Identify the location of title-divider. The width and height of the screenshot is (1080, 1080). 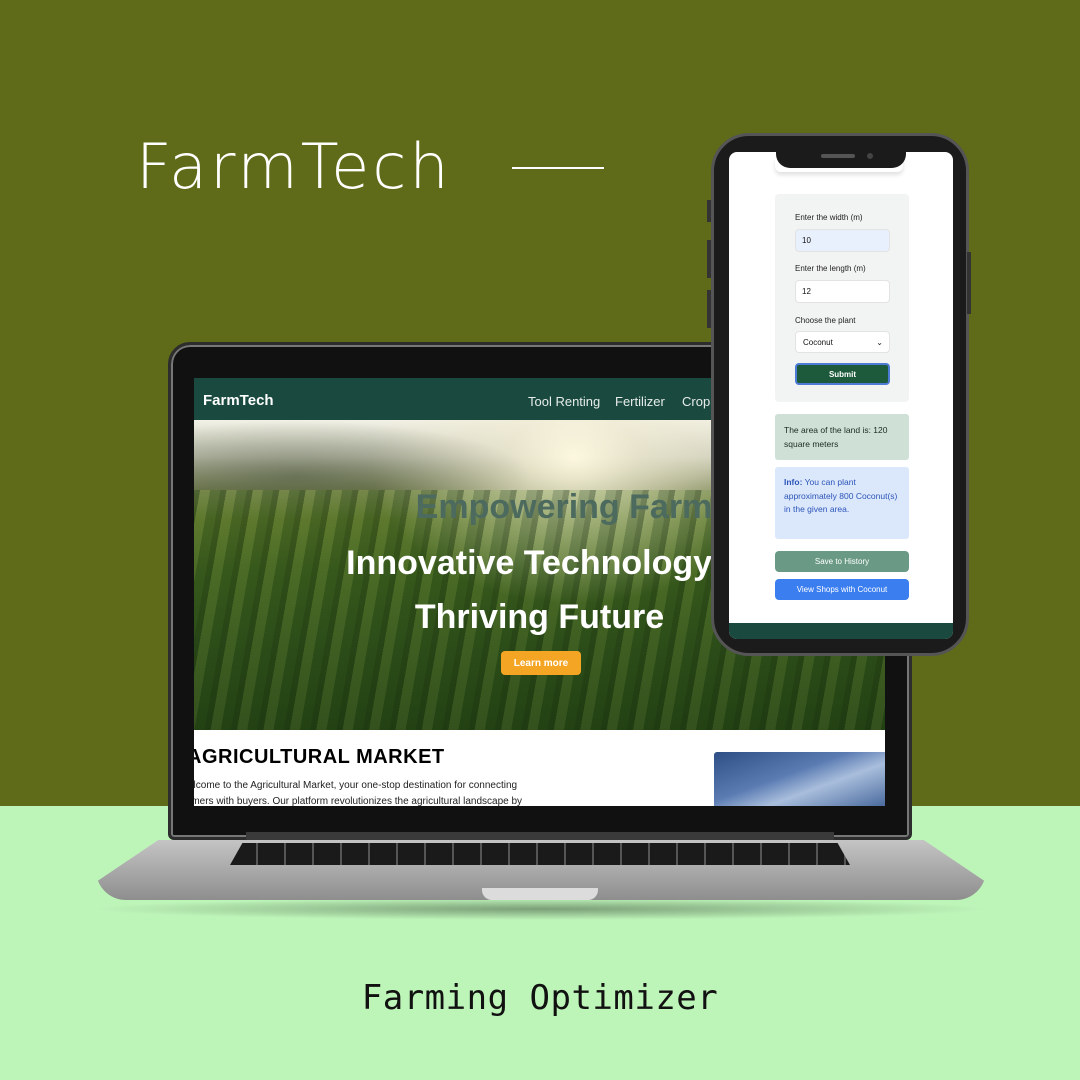
(558, 168).